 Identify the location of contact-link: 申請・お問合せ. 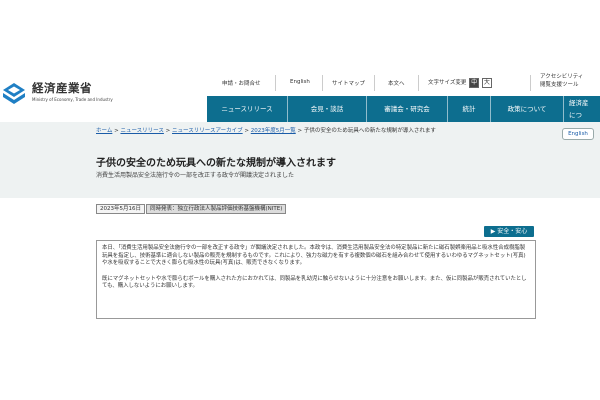
(241, 83).